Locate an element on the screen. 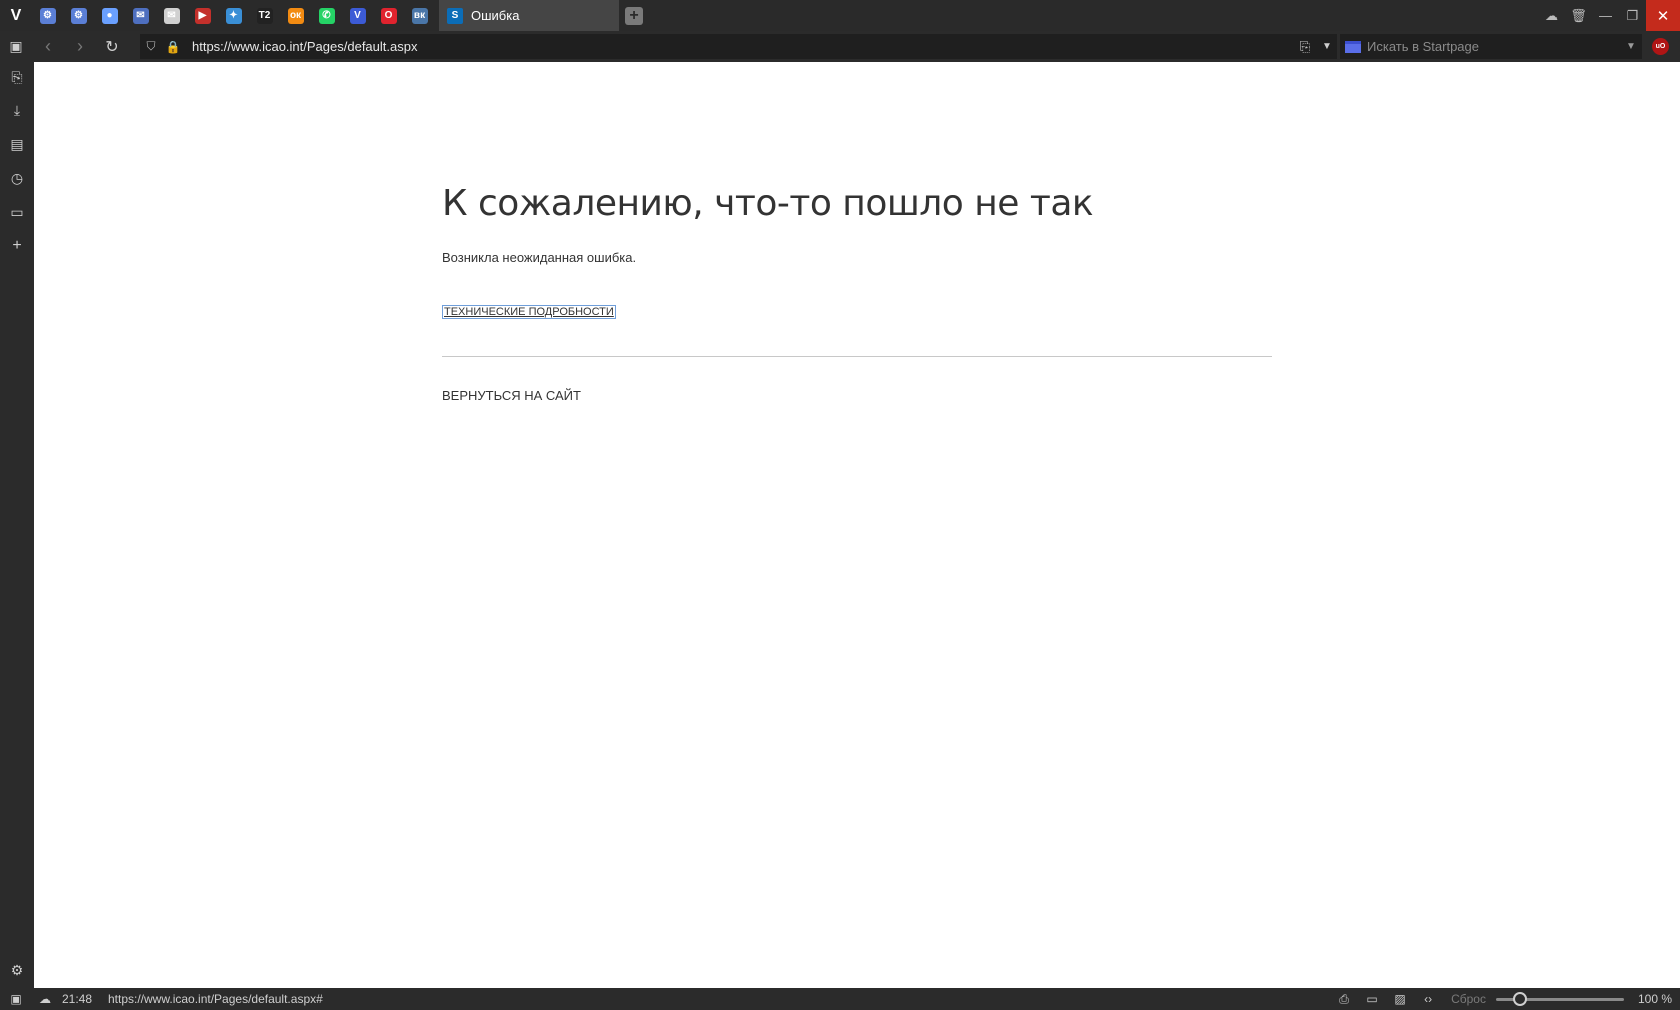 The height and width of the screenshot is (1010, 1680). tele2-icon: T2 is located at coordinates (264, 15).